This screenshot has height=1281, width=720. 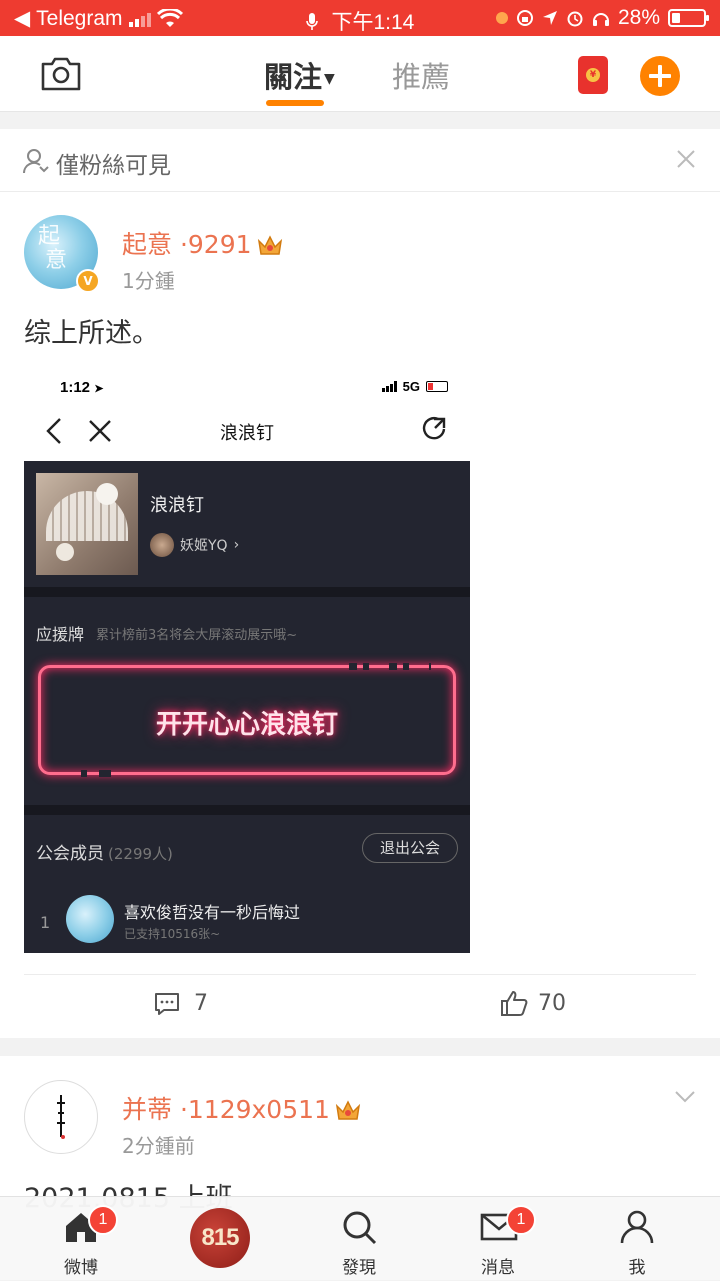 What do you see at coordinates (688, 18) in the screenshot?
I see `battery-icon` at bounding box center [688, 18].